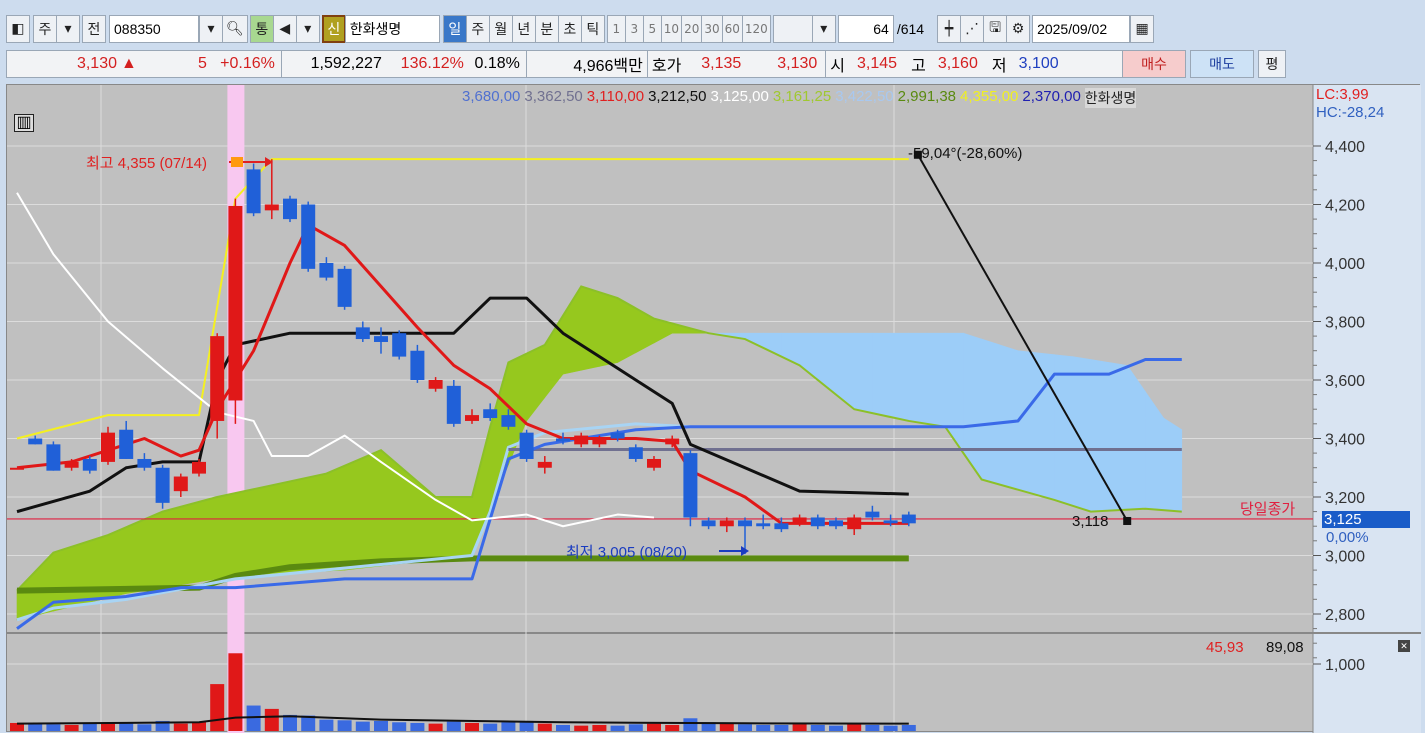 Image resolution: width=1425 pixels, height=733 pixels. I want to click on price-tick-label: 4,400, so click(1345, 147).